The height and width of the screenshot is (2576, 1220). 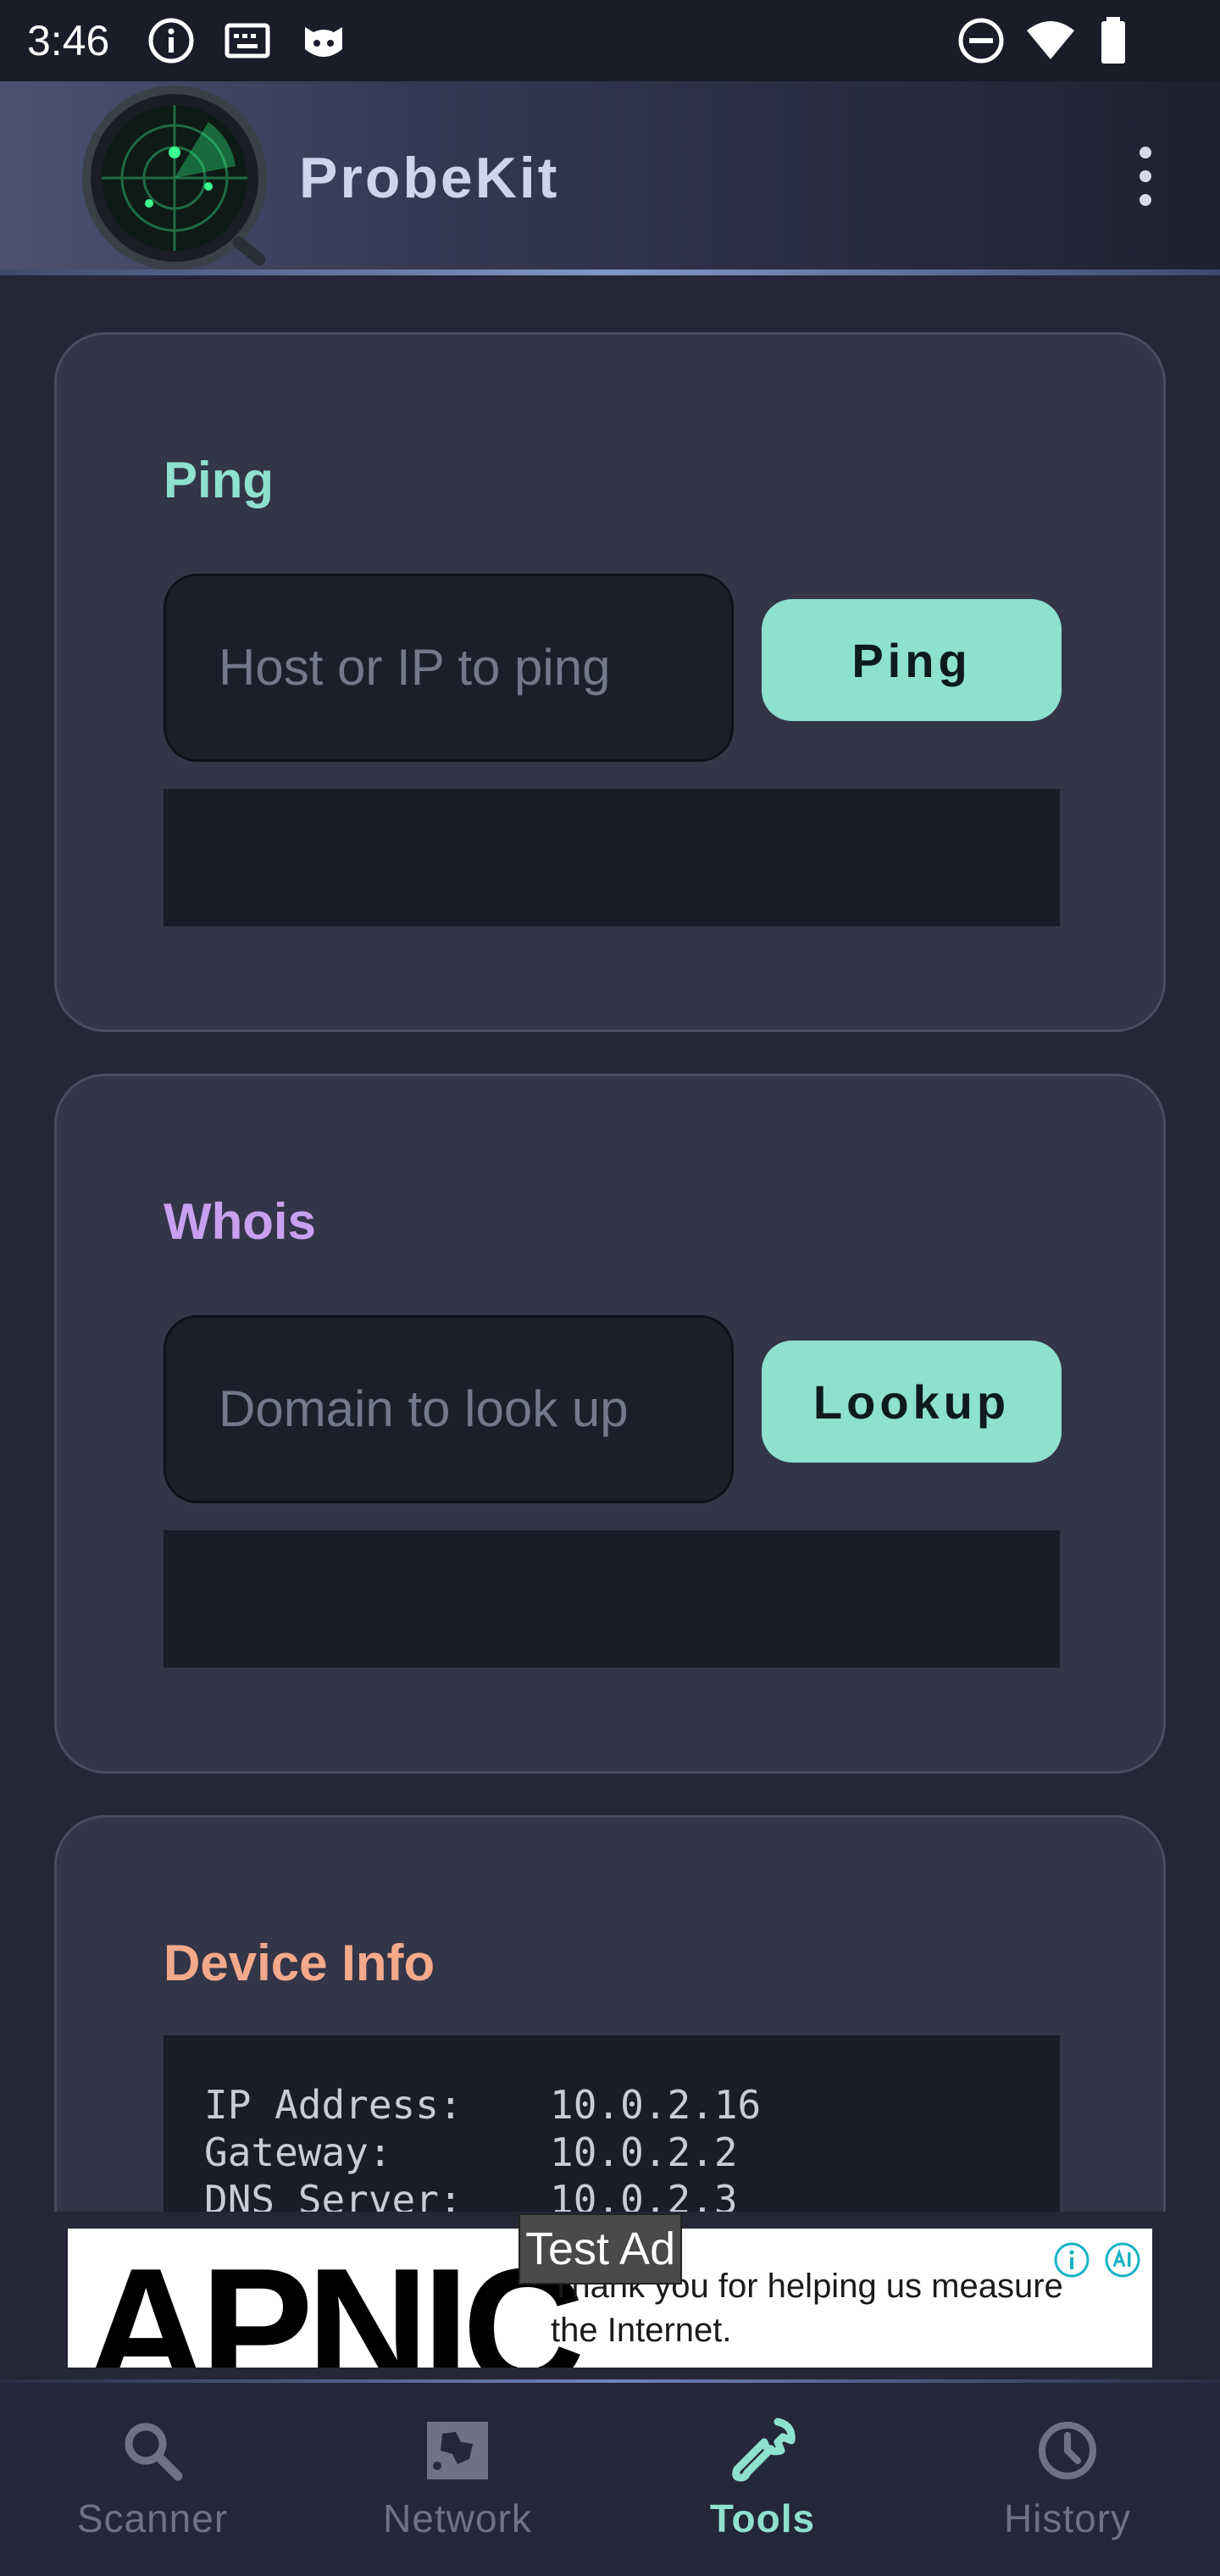 What do you see at coordinates (656, 2105) in the screenshot?
I see `ip-address-value: 10.0.2.16` at bounding box center [656, 2105].